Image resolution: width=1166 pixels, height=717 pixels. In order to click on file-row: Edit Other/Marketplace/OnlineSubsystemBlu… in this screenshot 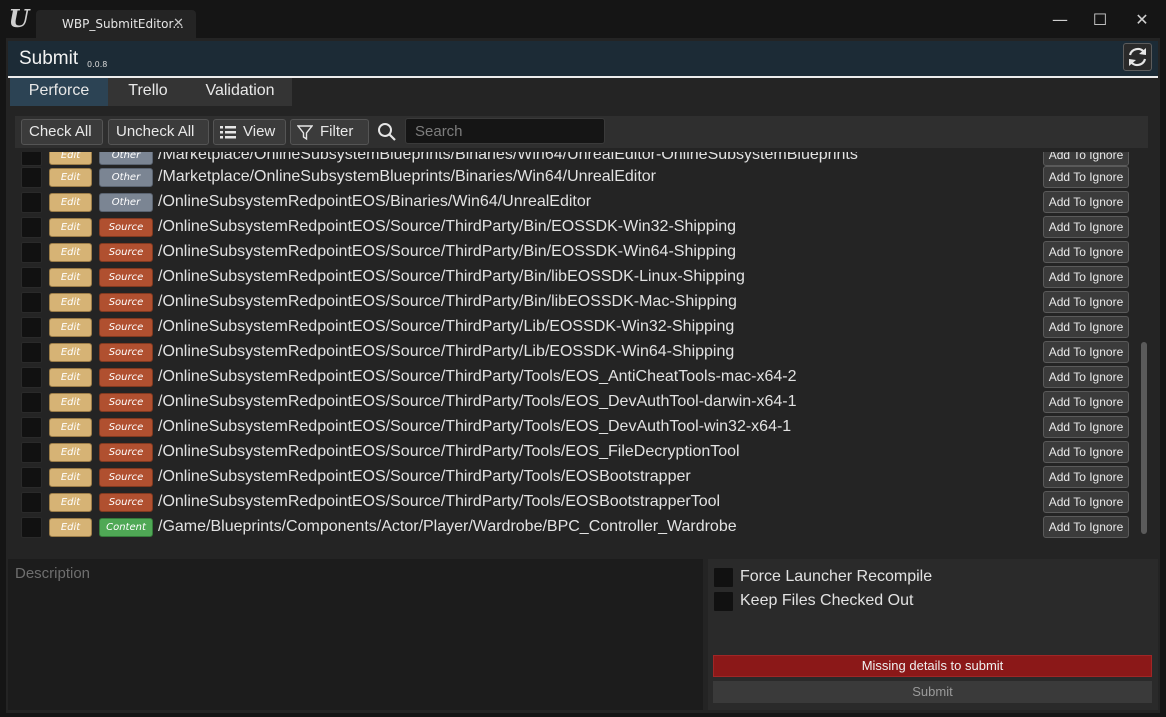, I will do `click(581, 177)`.